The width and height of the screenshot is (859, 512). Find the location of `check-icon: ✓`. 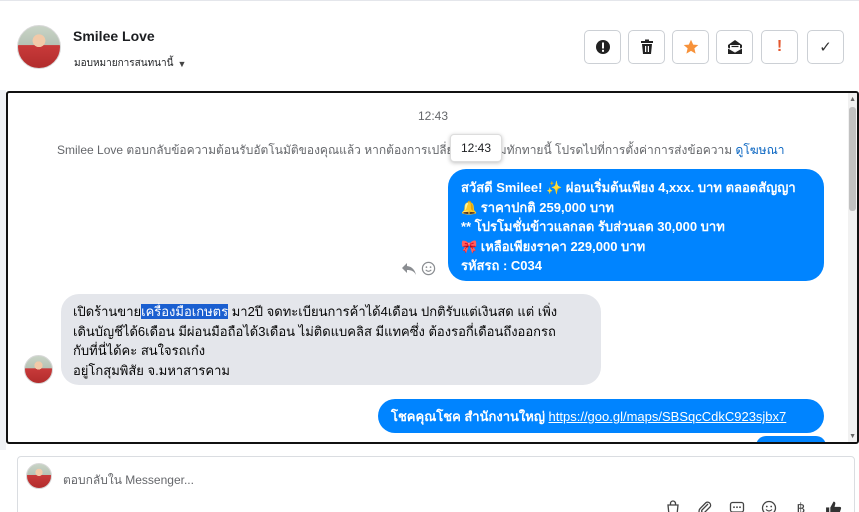

check-icon: ✓ is located at coordinates (825, 47).